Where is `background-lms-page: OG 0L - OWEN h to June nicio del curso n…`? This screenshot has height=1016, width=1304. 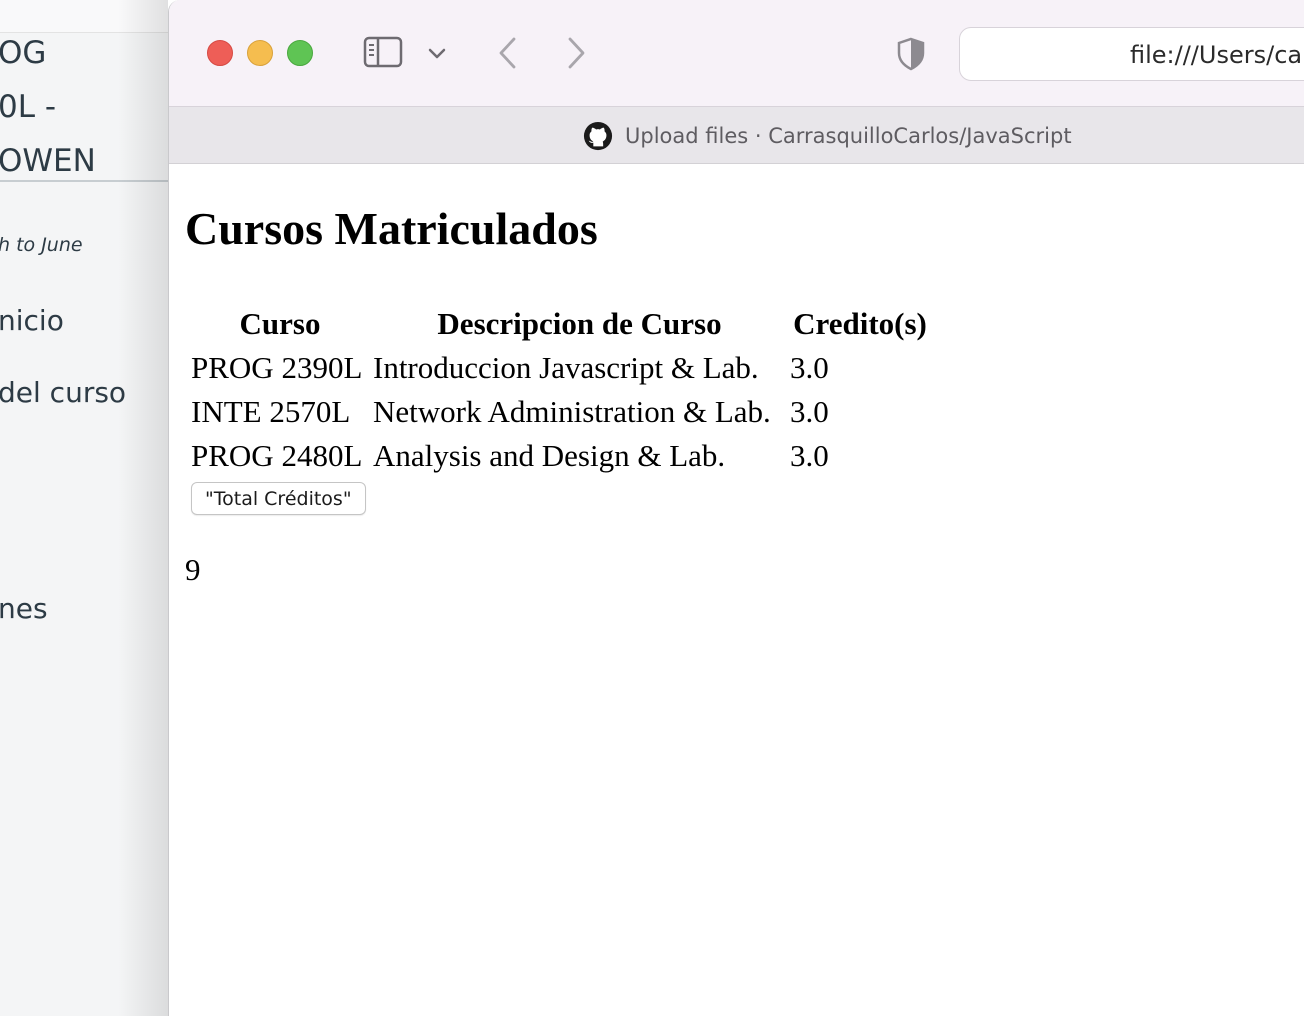 background-lms-page: OG 0L - OWEN h to June nicio del curso n… is located at coordinates (84, 508).